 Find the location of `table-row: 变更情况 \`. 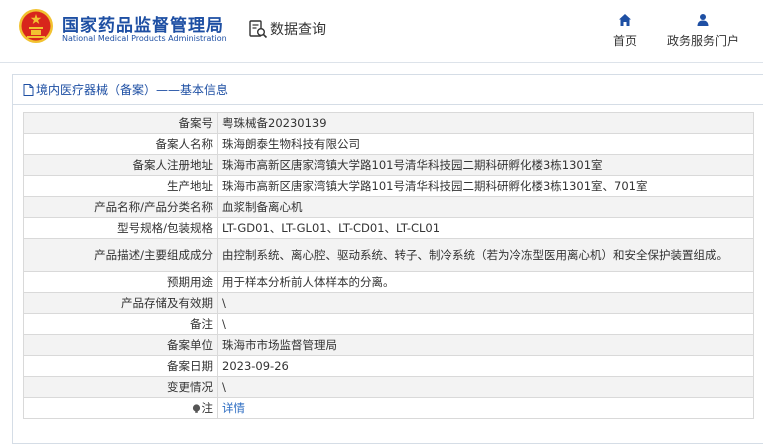

table-row: 变更情况 \ is located at coordinates (388, 387).